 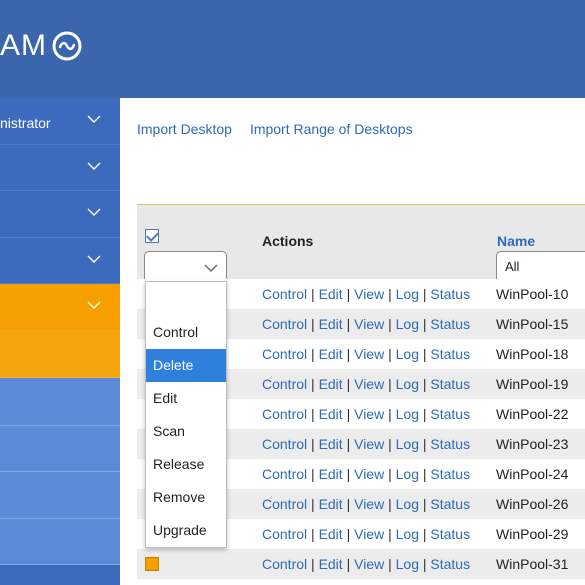 I want to click on sidebar-item-label: nistrator, so click(x=25, y=123).